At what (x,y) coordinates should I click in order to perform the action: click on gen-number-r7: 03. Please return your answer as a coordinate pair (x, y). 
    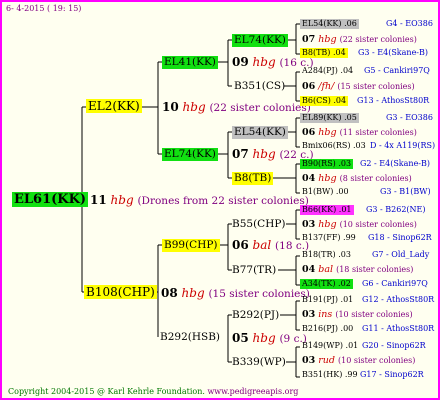
    Looking at the image, I should click on (309, 314).